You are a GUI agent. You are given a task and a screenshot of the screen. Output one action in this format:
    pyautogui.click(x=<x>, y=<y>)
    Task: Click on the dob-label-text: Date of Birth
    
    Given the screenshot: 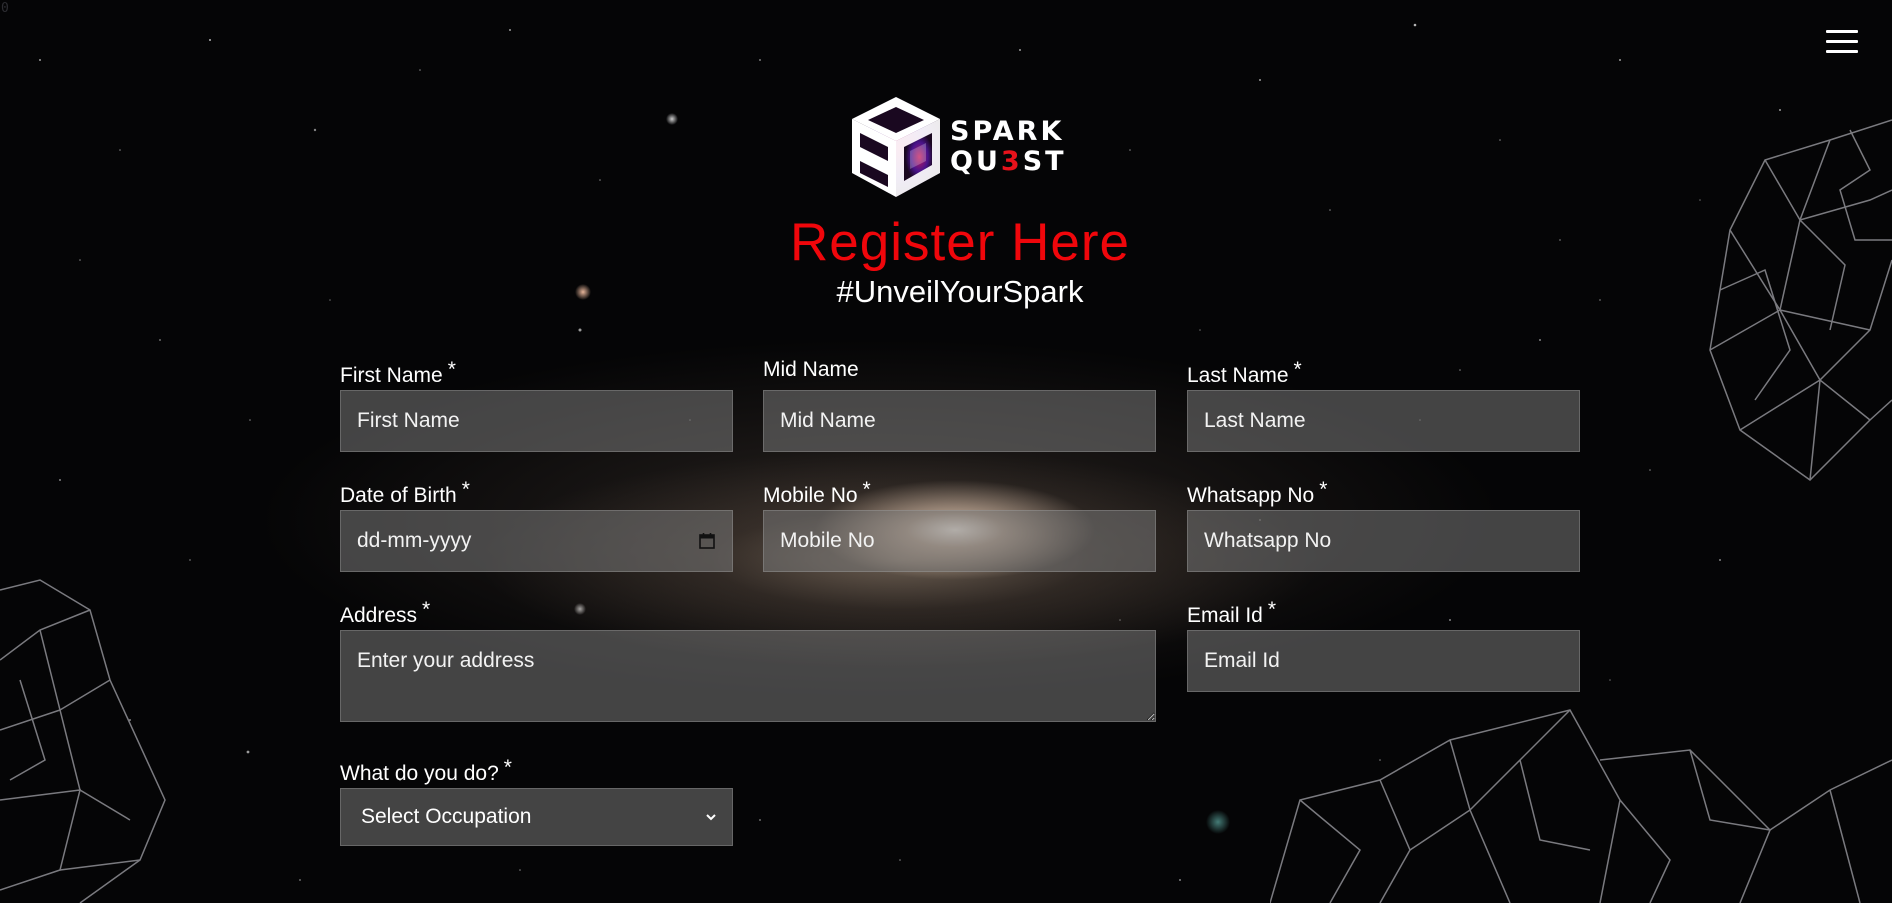 What is the action you would take?
    pyautogui.click(x=398, y=495)
    